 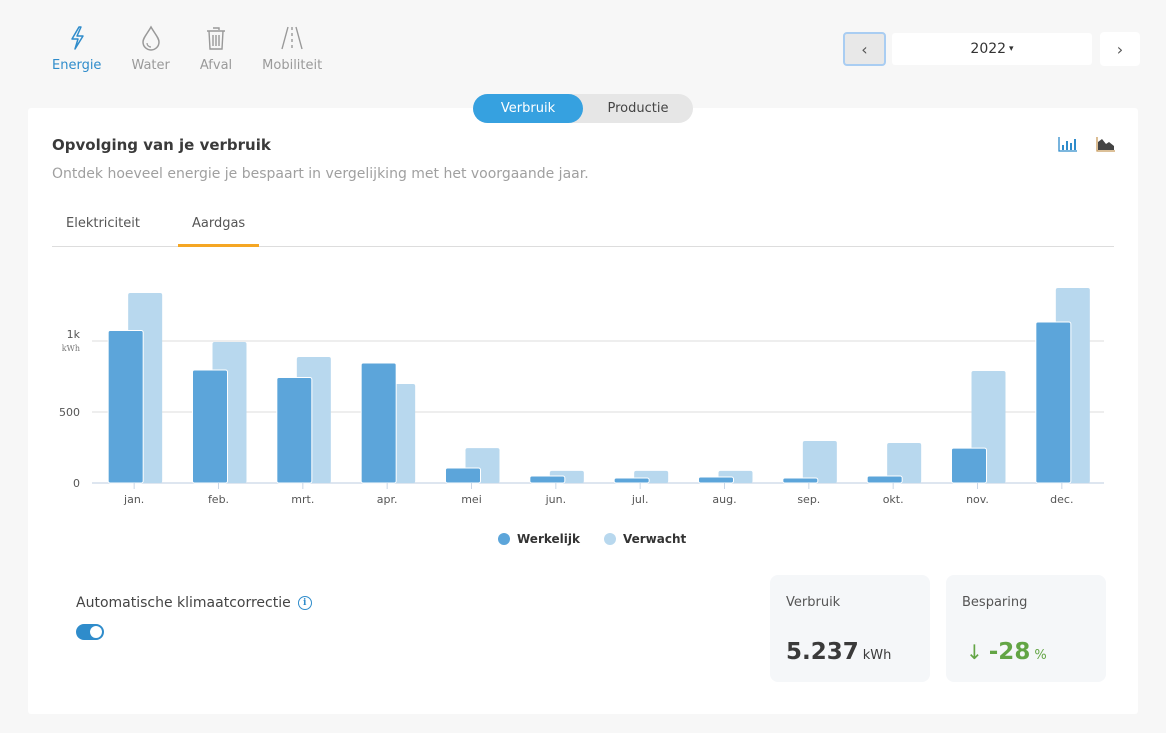 What do you see at coordinates (822, 652) in the screenshot?
I see `verbruik-value: 5.237` at bounding box center [822, 652].